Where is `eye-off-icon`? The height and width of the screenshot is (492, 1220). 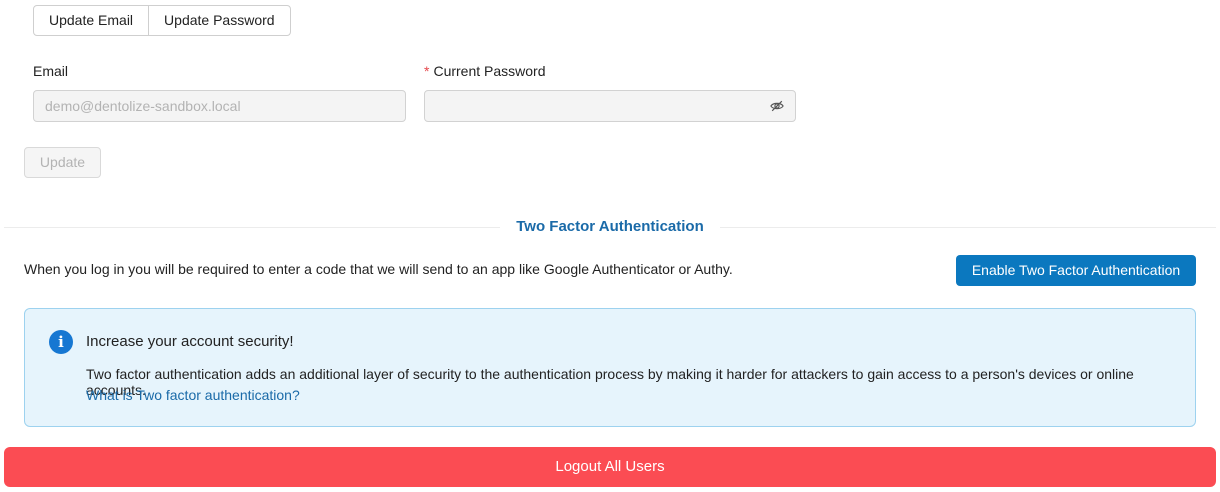
eye-off-icon is located at coordinates (777, 106).